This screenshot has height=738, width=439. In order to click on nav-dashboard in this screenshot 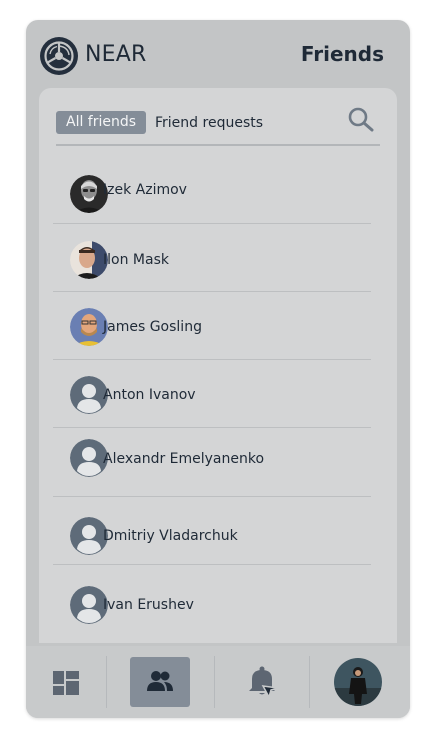, I will do `click(66, 682)`.